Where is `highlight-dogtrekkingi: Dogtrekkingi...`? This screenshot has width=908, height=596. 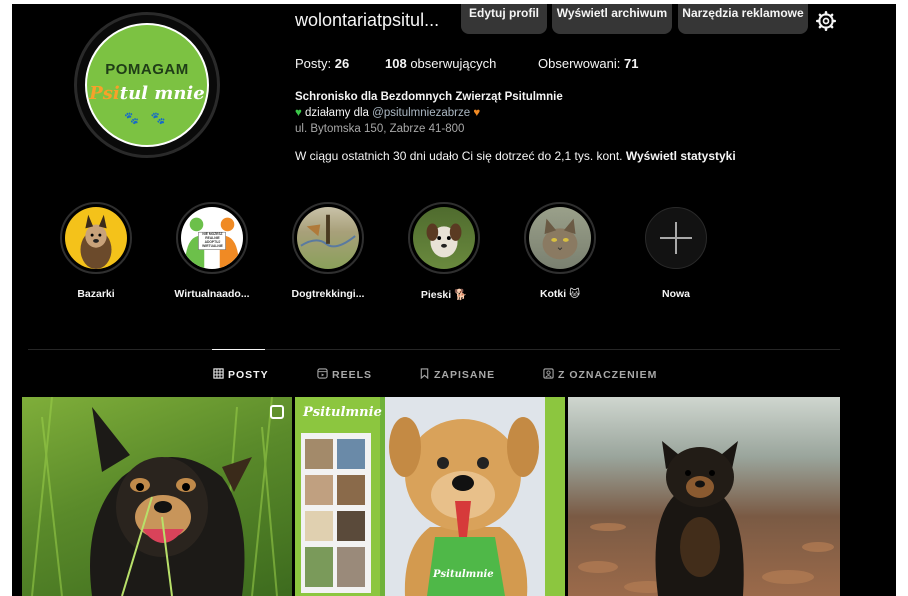
highlight-dogtrekkingi: Dogtrekkingi... is located at coordinates (328, 251).